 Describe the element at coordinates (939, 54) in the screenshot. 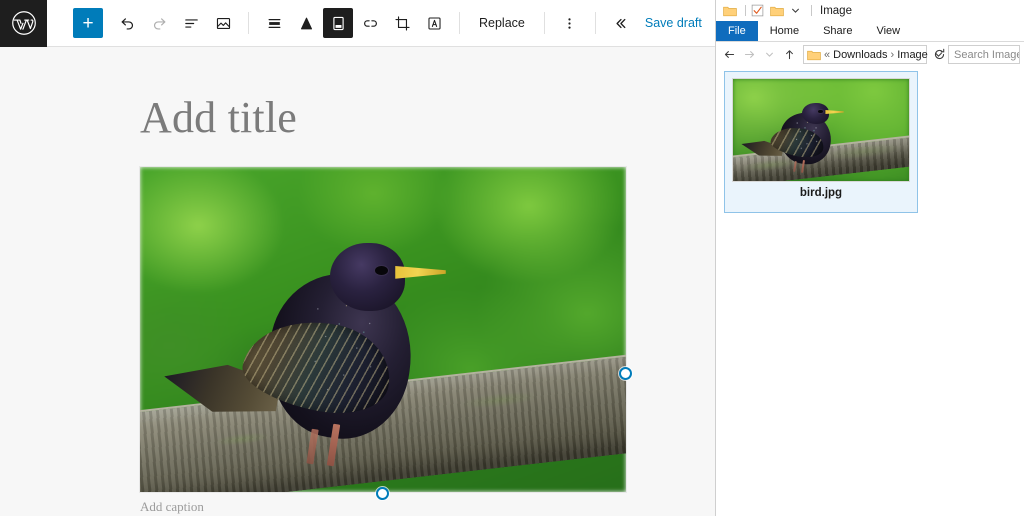

I see `refresh-icon` at that location.